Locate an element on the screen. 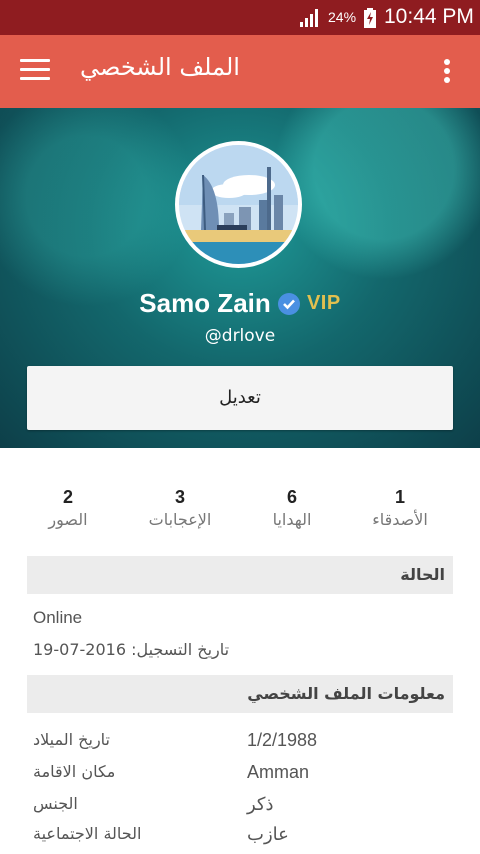 This screenshot has height=854, width=480. avatar is located at coordinates (238, 204).